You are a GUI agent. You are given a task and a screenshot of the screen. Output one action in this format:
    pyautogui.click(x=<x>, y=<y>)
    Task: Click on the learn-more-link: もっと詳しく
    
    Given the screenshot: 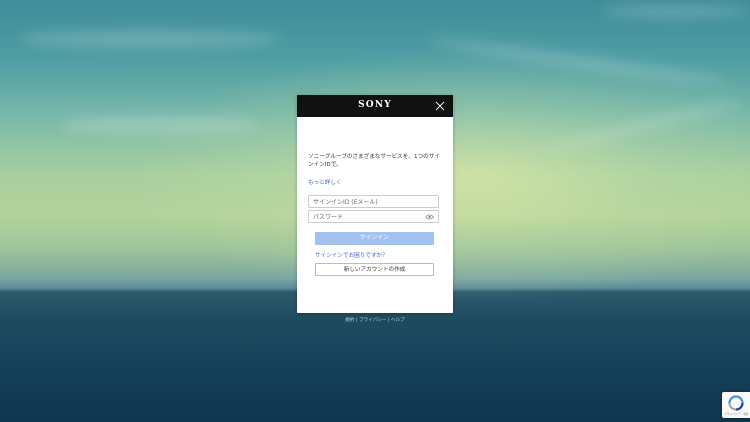 What is the action you would take?
    pyautogui.click(x=325, y=182)
    